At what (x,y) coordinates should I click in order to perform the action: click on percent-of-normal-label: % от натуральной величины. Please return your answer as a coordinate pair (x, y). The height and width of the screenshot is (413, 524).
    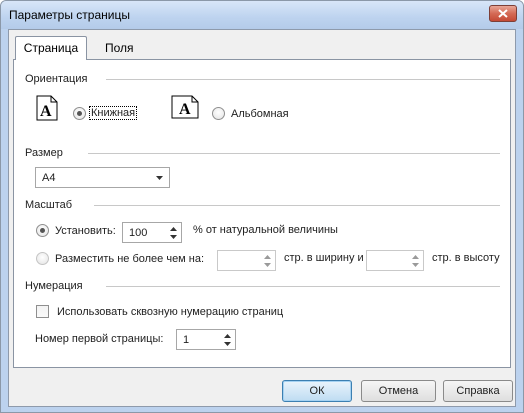
    Looking at the image, I should click on (265, 230).